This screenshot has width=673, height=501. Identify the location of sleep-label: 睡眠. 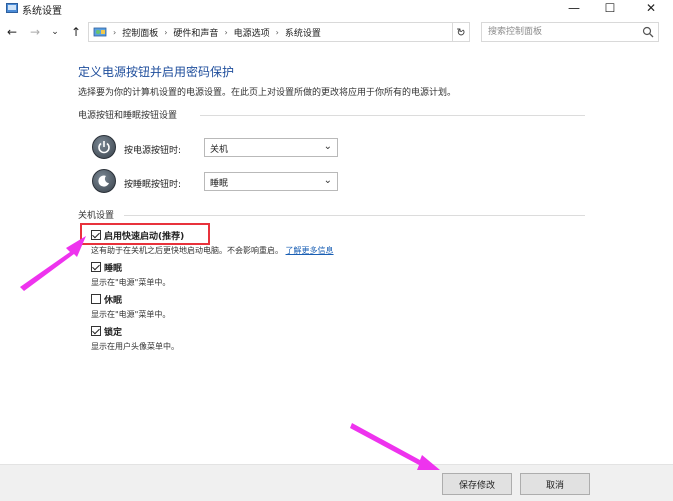
(113, 267).